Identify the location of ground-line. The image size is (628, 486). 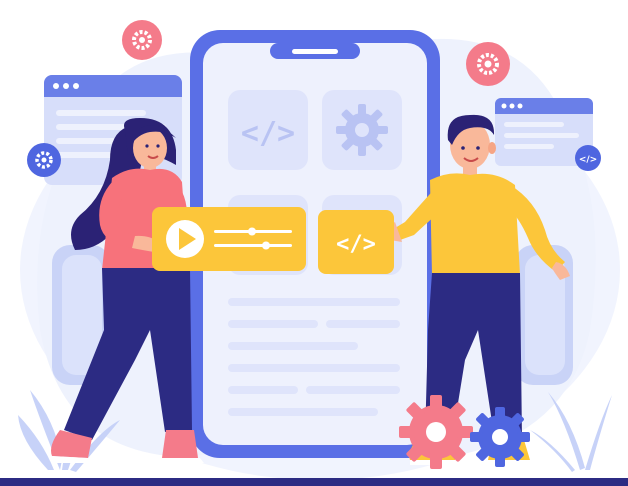
(314, 482).